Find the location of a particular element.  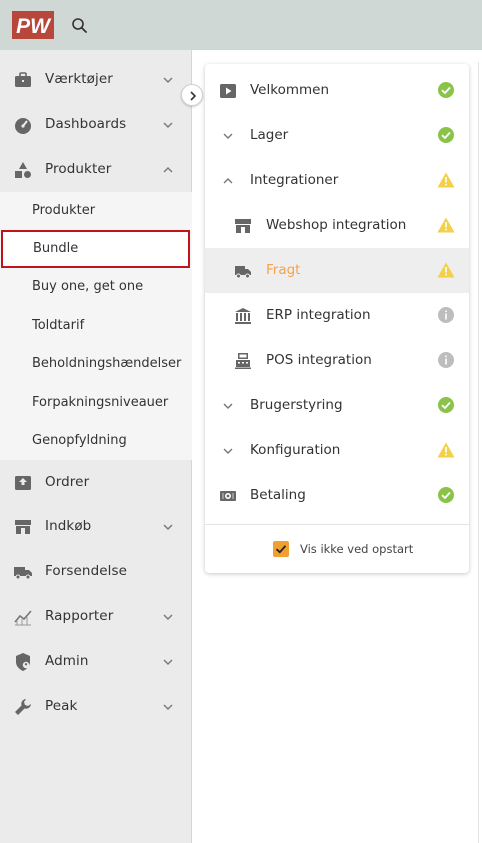

setup-step-fragt: Fragt is located at coordinates (337, 270).